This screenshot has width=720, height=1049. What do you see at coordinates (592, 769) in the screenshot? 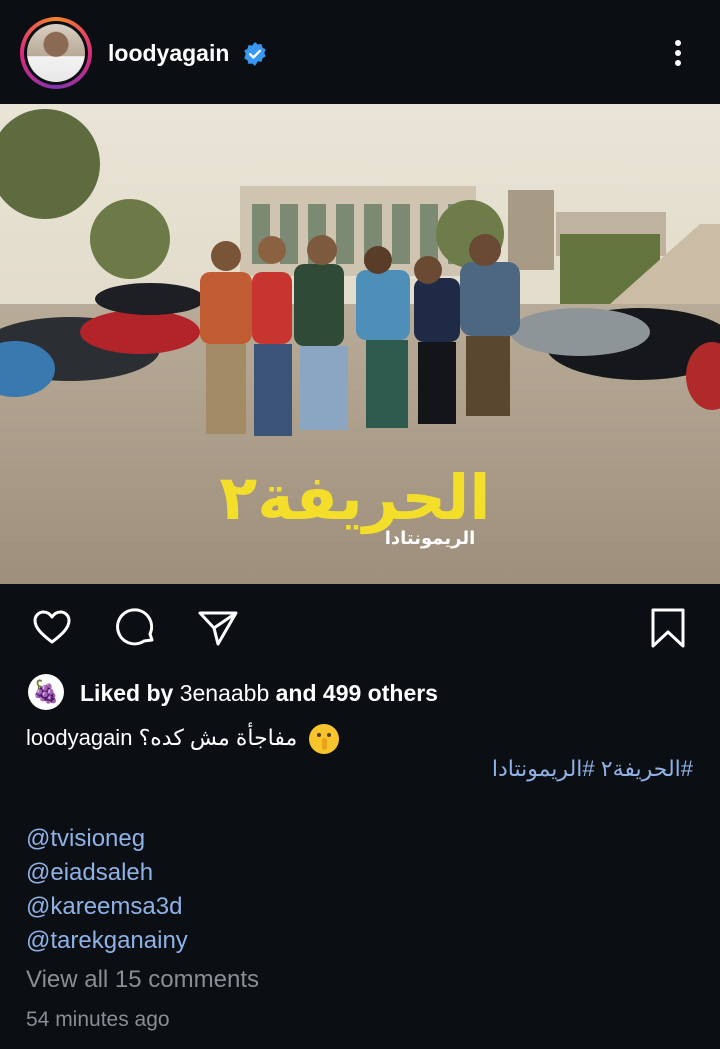
I see `hashtags: #الحريفة٢ #الريمونتادا` at bounding box center [592, 769].